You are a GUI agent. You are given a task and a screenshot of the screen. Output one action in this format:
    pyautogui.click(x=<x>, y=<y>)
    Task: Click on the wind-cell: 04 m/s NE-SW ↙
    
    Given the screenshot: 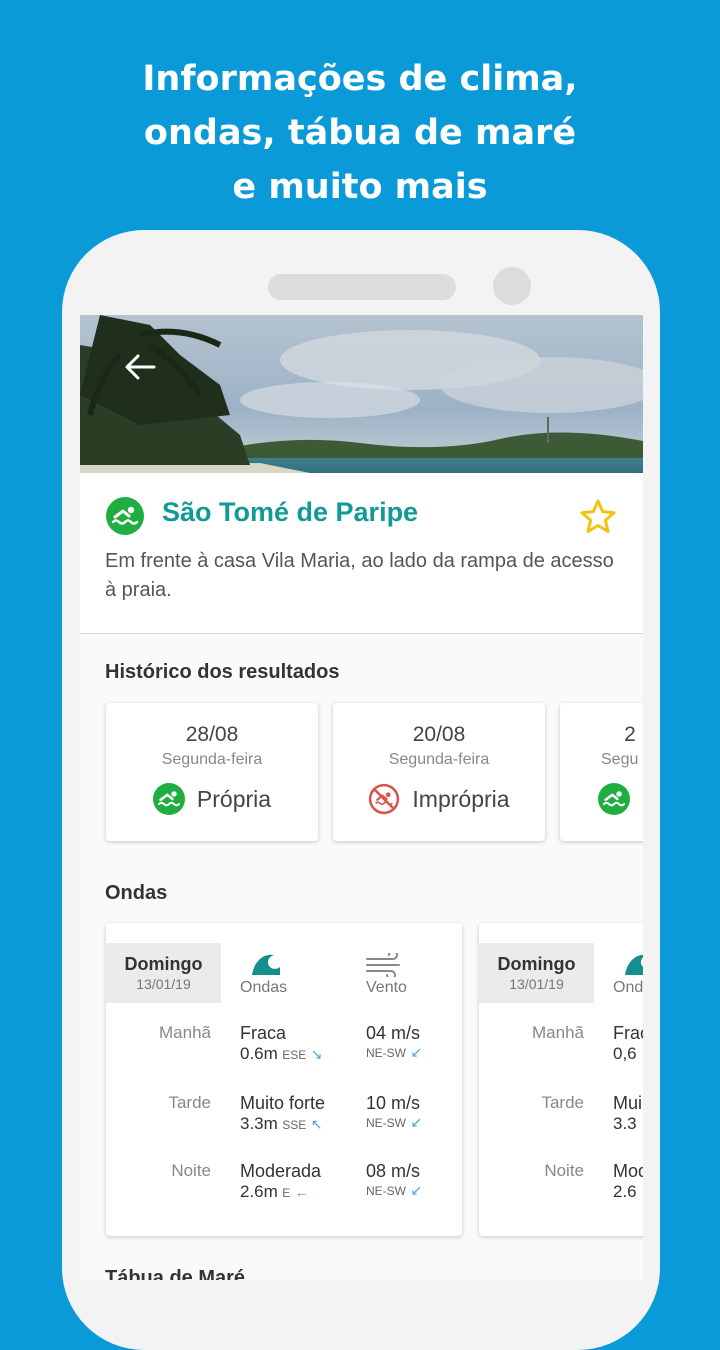 What is the action you would take?
    pyautogui.click(x=394, y=1042)
    